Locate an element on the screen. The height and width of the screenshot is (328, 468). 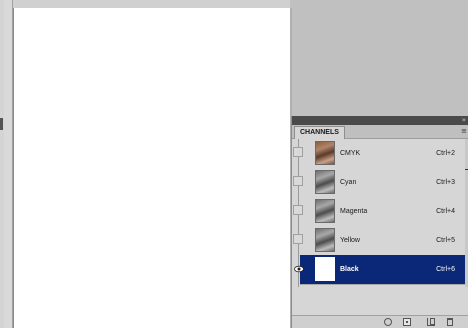
channel-name: CMYK is located at coordinates (350, 153).